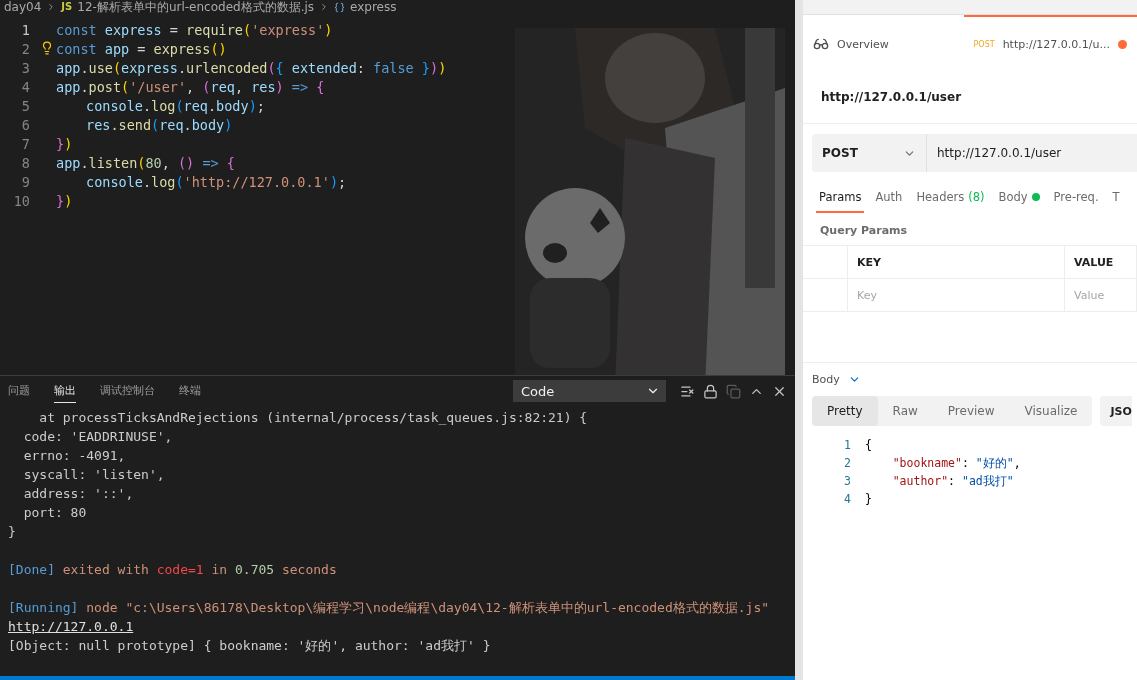 Image resolution: width=1137 pixels, height=680 pixels. I want to click on view-tab: Raw, so click(905, 411).